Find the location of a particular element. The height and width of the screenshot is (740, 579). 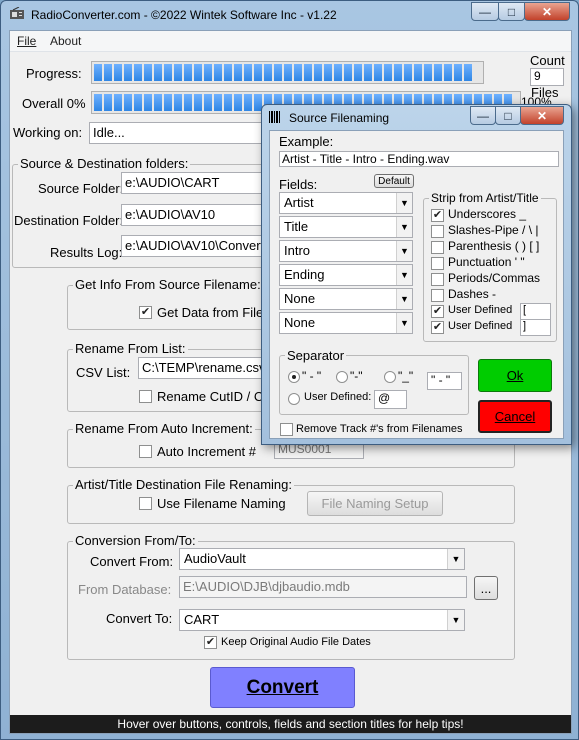

convert-to-value: CART is located at coordinates (202, 619).